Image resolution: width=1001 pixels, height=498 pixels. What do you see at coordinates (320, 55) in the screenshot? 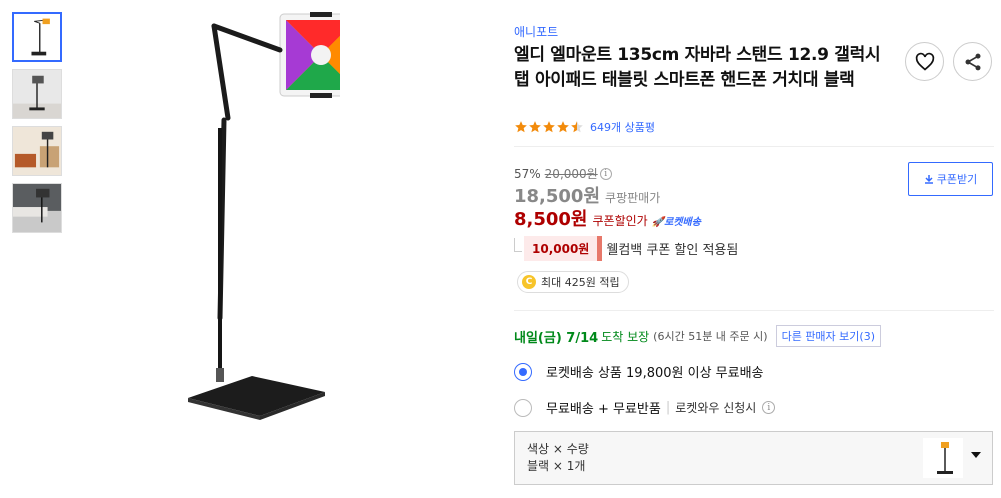
I see `tablet-illustration` at bounding box center [320, 55].